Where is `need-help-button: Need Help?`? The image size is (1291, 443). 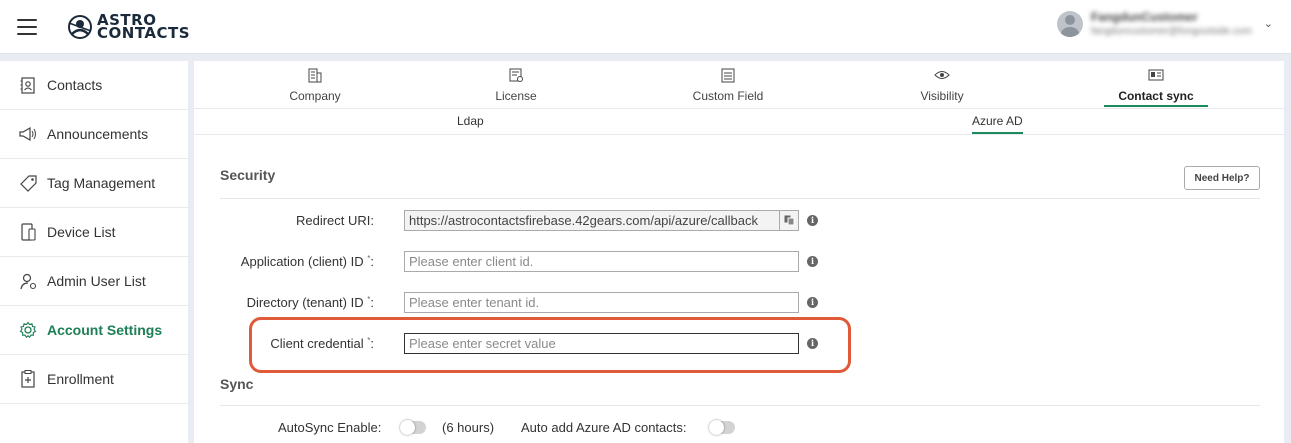 need-help-button: Need Help? is located at coordinates (1222, 178).